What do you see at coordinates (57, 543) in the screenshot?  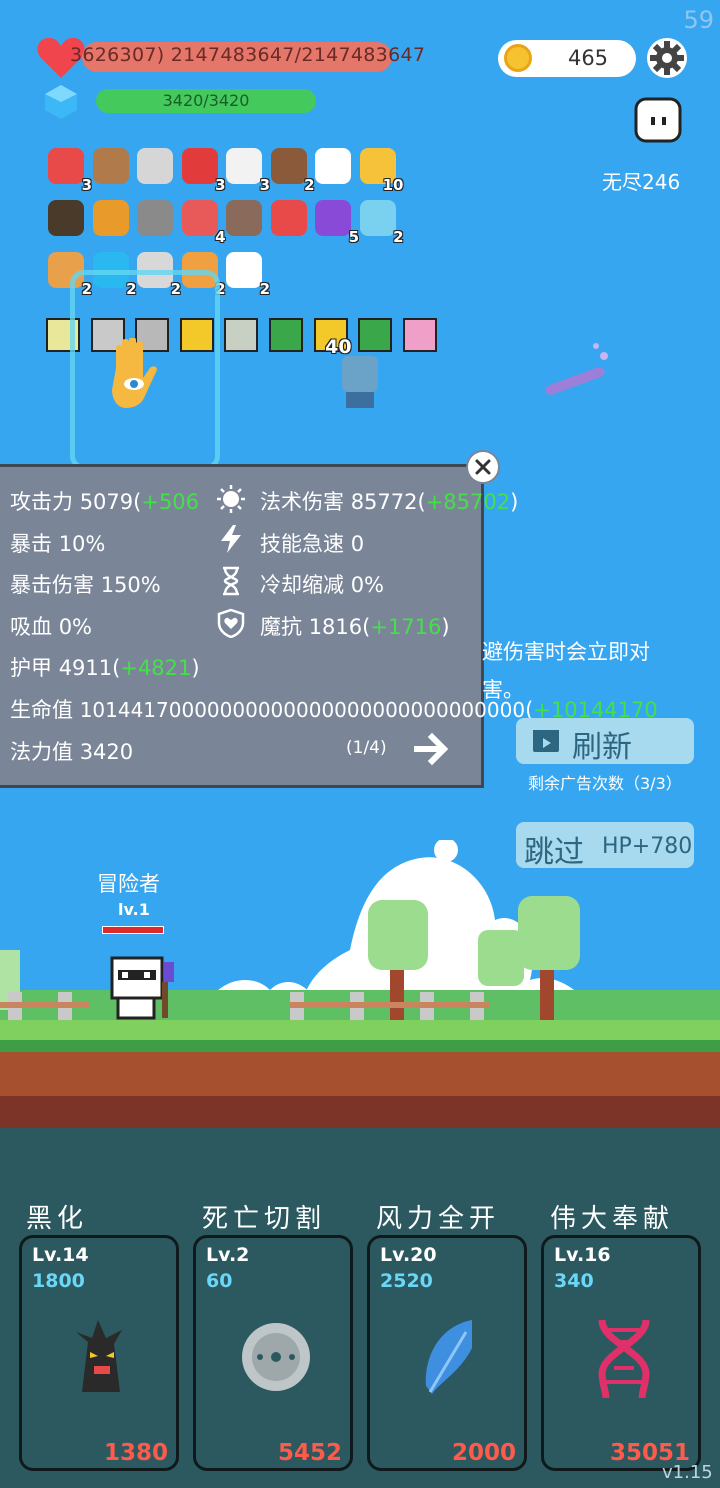 I see `crit-stat: 暴击 10%` at bounding box center [57, 543].